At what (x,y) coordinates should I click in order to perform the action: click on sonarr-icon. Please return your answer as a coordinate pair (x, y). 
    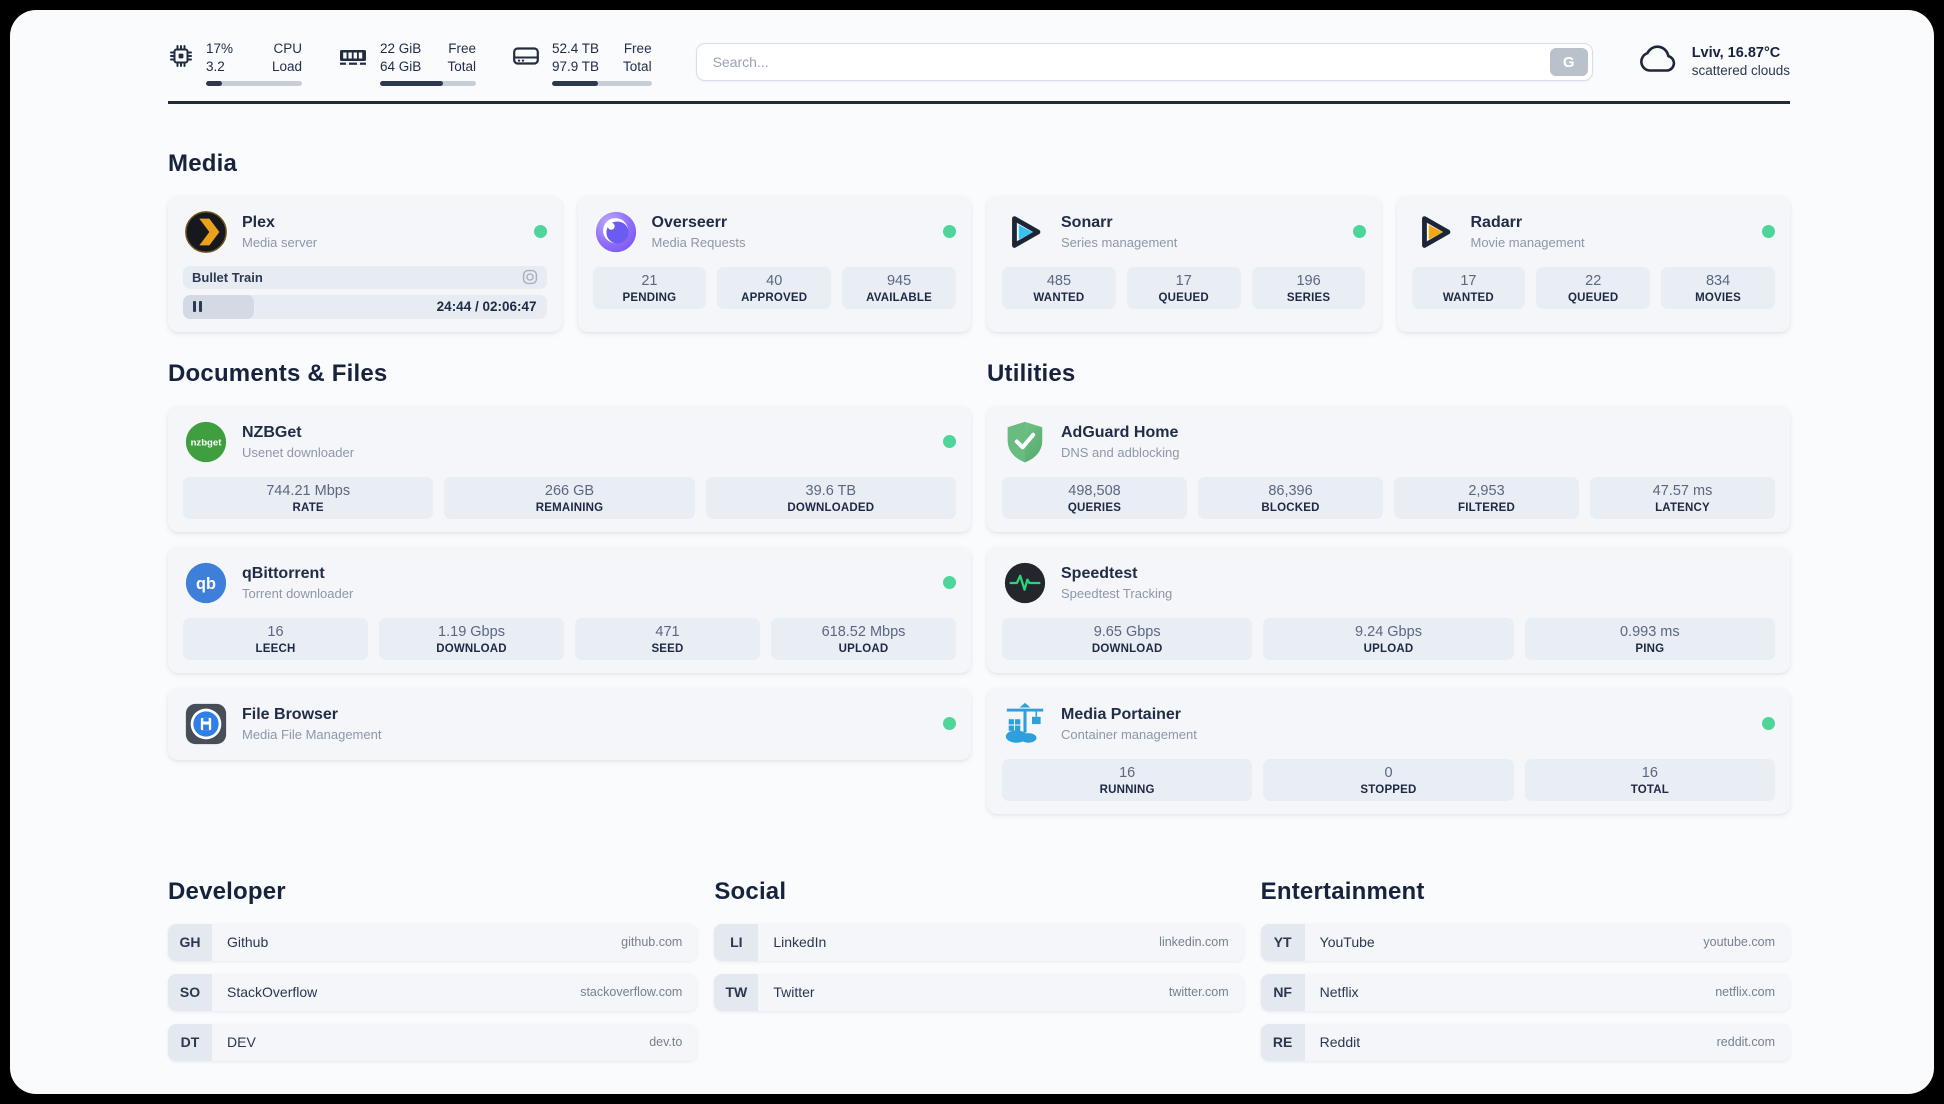
    Looking at the image, I should click on (1025, 232).